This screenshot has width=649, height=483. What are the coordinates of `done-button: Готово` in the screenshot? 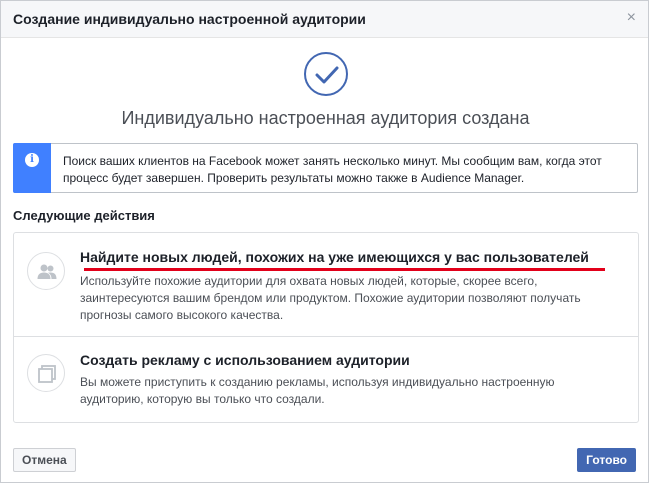 It's located at (606, 460).